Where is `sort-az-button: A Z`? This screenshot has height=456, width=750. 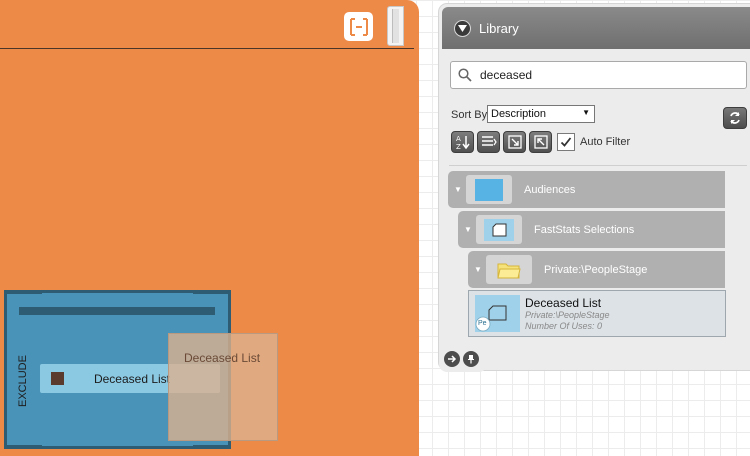
sort-az-button: A Z is located at coordinates (462, 142).